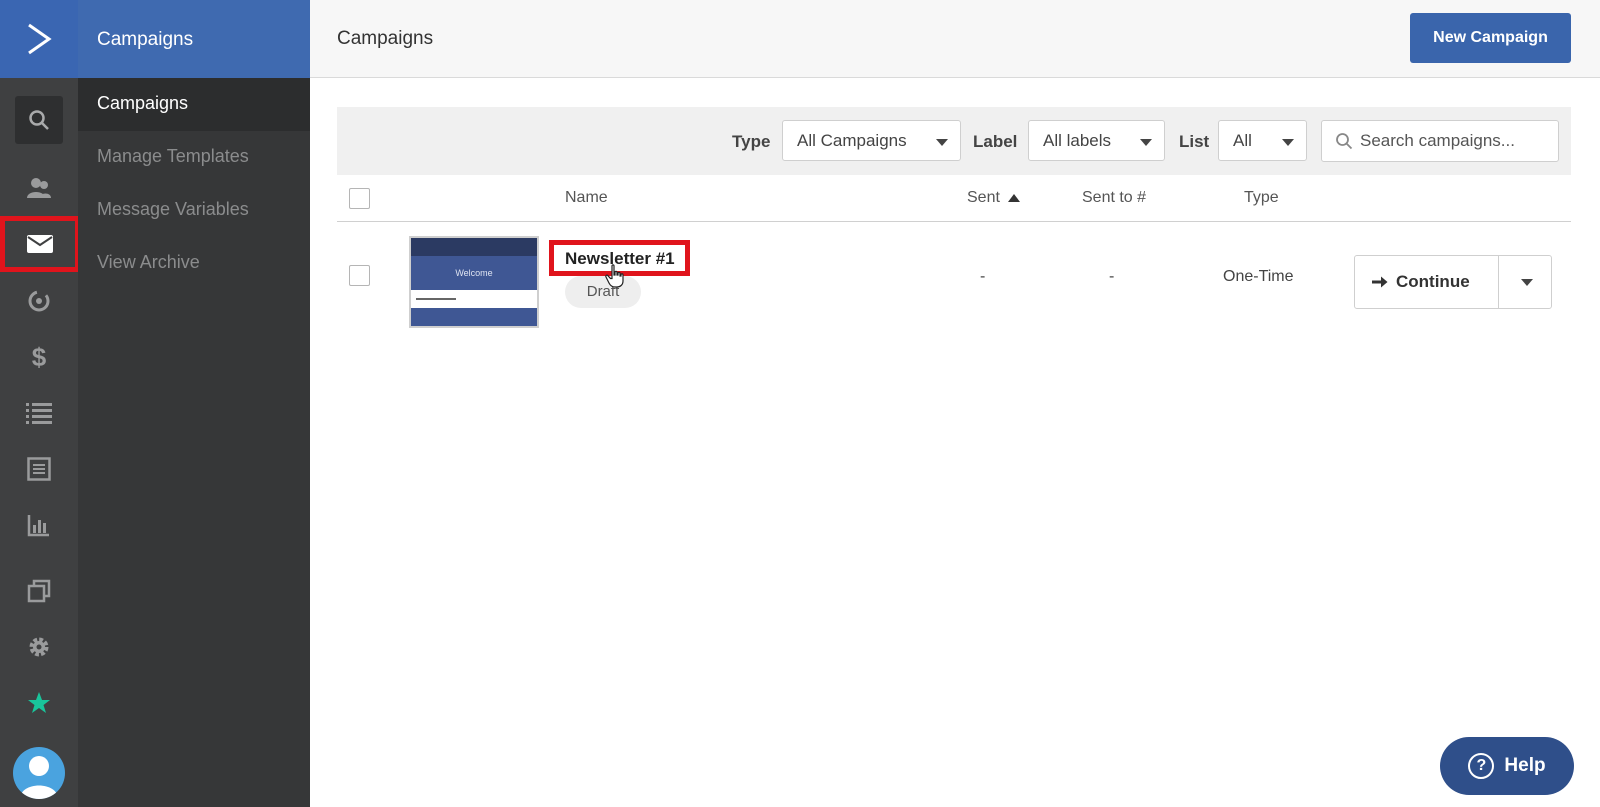 This screenshot has height=807, width=1600. What do you see at coordinates (1261, 198) in the screenshot?
I see `column-header-type: Type` at bounding box center [1261, 198].